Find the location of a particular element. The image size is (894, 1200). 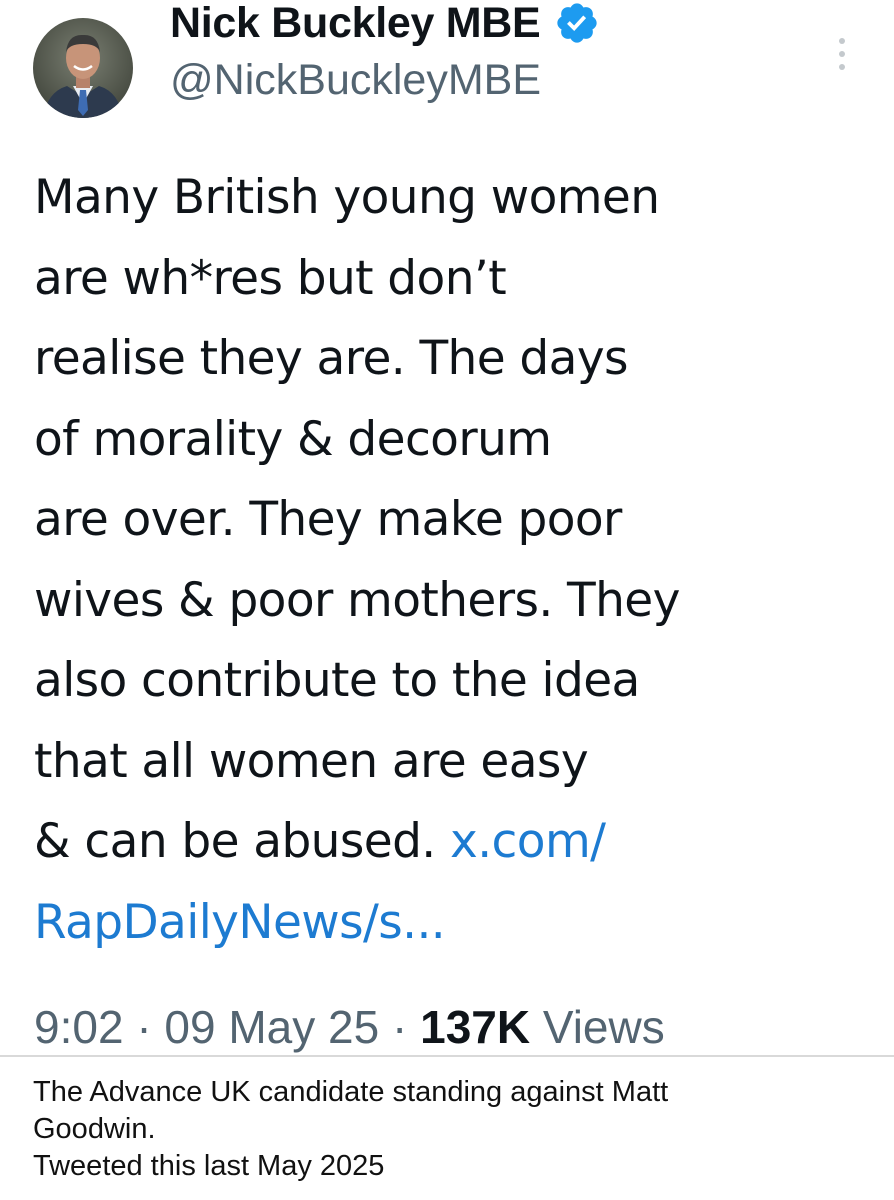

caption-line: Goodwin. is located at coordinates (94, 1129).